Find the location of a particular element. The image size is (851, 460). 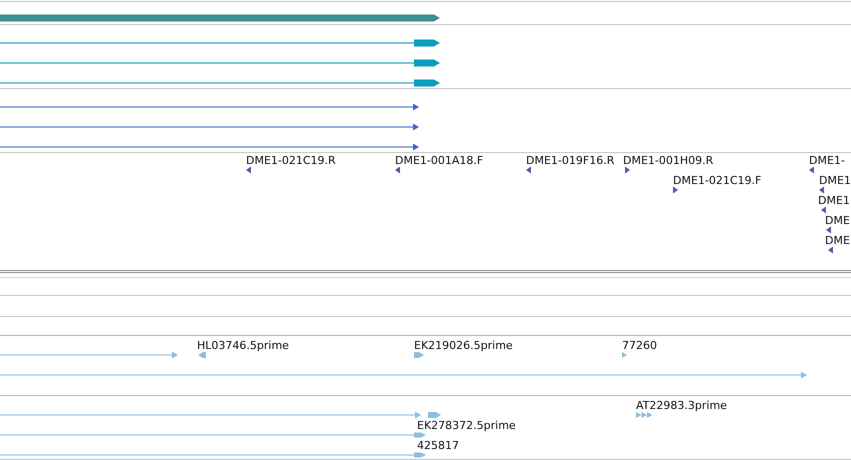

feature-label: DME1-021C19.R is located at coordinates (291, 160).